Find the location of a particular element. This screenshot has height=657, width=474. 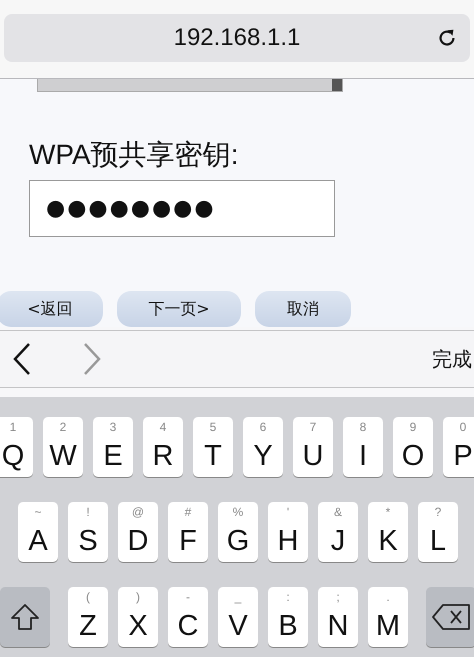

letter-key: 7 U is located at coordinates (313, 447).